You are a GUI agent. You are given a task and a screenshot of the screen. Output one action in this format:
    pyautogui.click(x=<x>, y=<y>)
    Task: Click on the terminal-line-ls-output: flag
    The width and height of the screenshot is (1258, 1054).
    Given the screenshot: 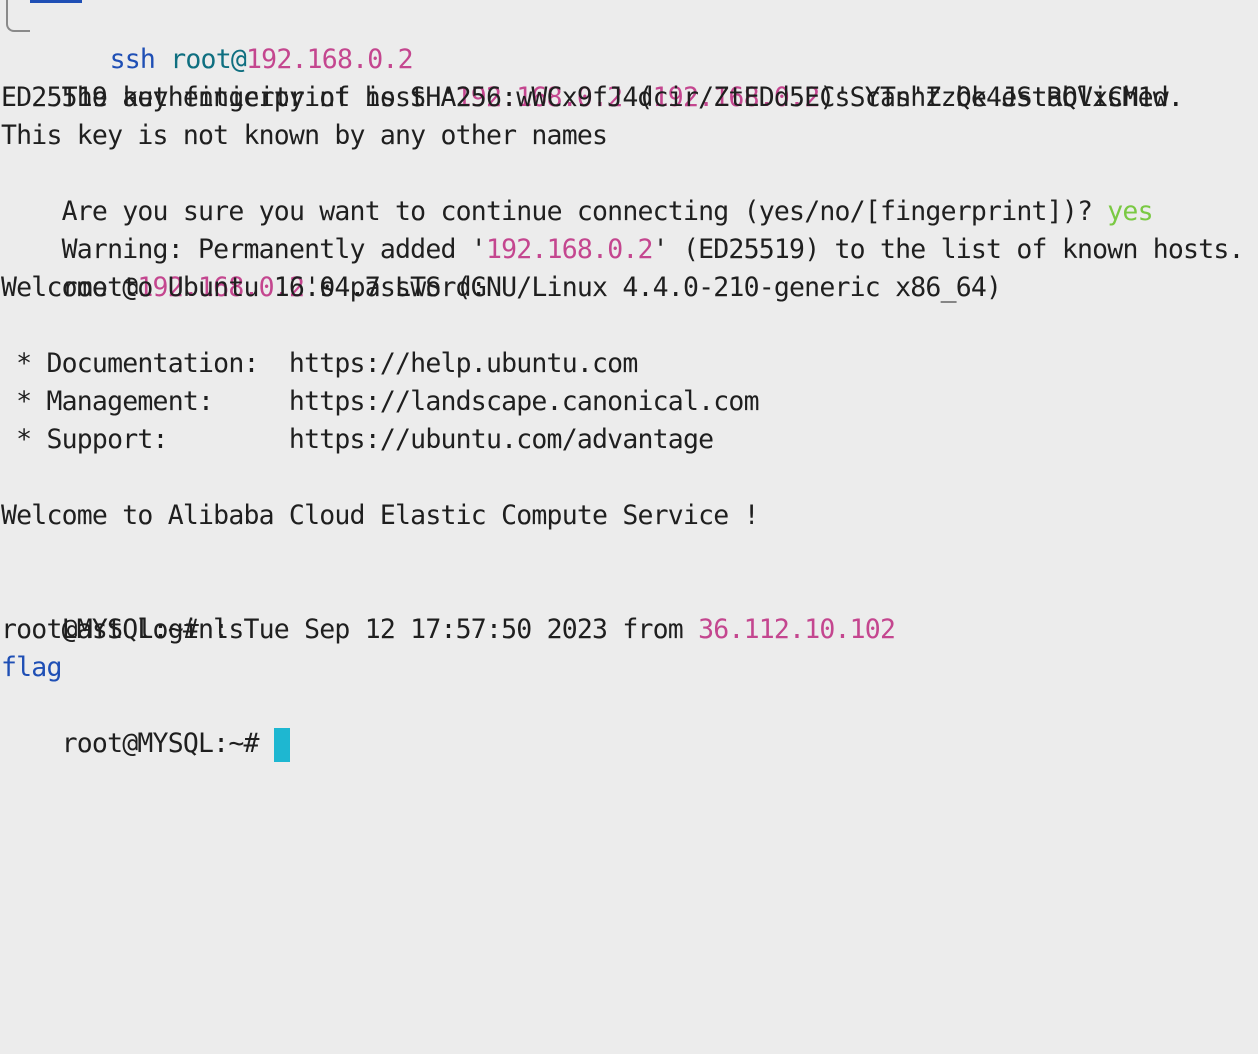 What is the action you would take?
    pyautogui.click(x=31, y=667)
    